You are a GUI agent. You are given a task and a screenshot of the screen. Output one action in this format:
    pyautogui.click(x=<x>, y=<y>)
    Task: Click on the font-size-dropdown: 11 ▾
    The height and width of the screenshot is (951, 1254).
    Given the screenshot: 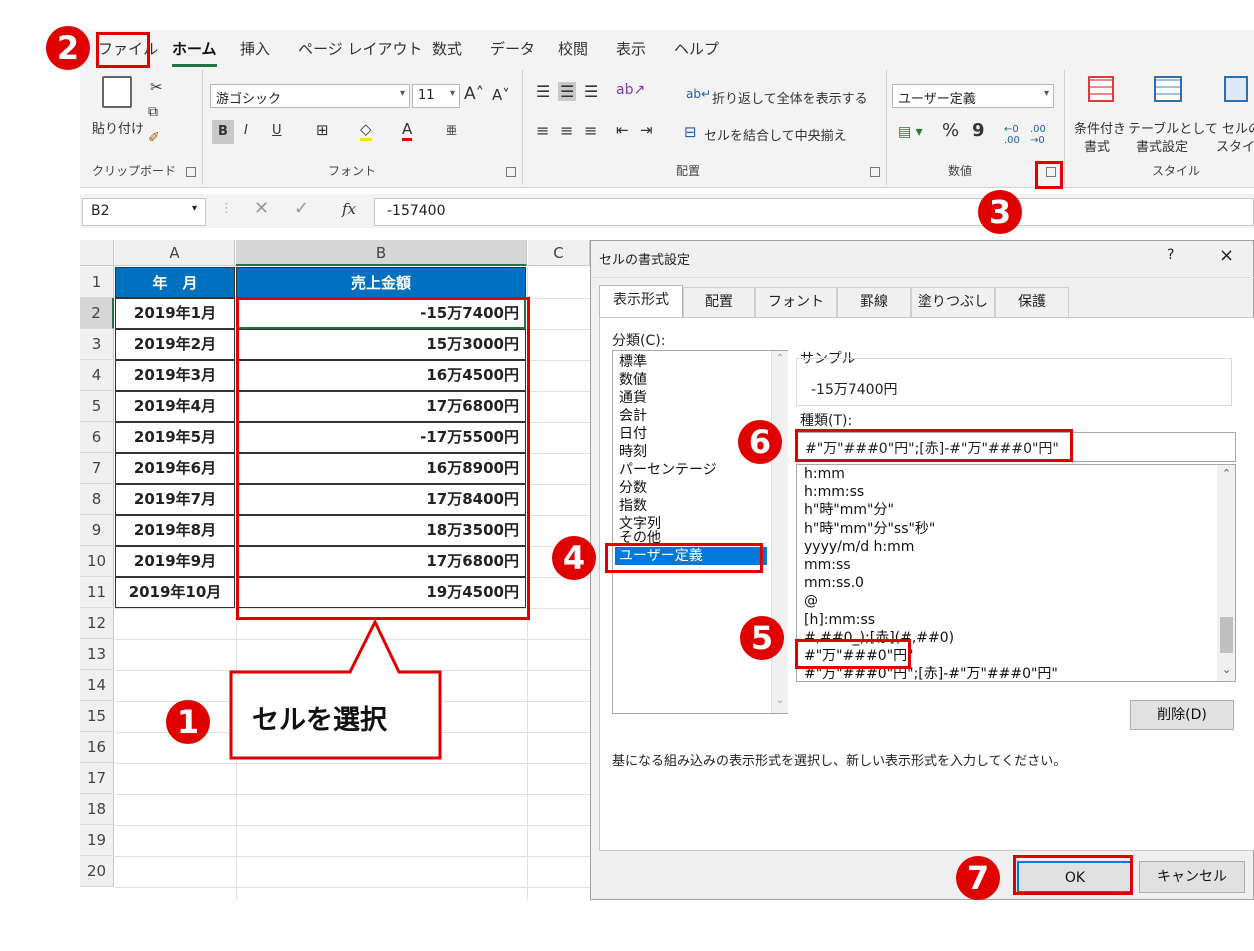 What is the action you would take?
    pyautogui.click(x=436, y=96)
    